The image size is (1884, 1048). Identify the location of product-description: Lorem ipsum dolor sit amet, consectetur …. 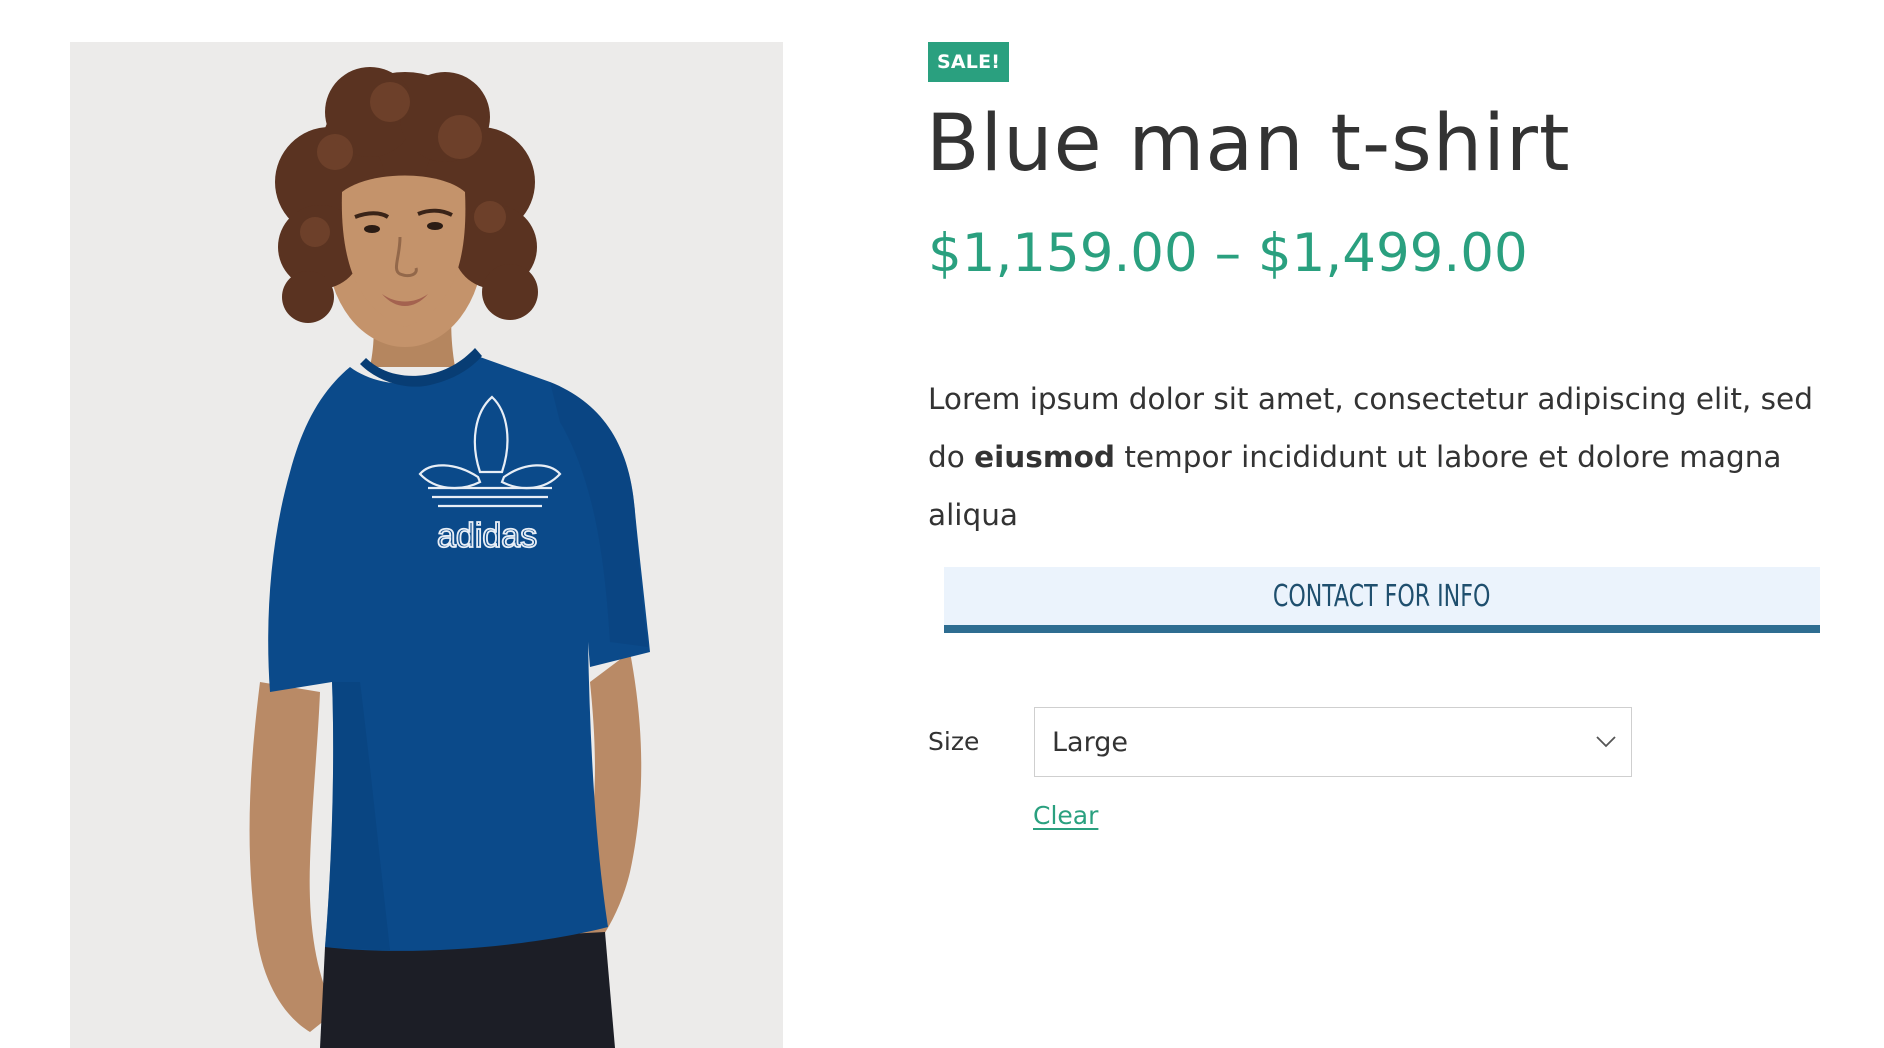
(1378, 457).